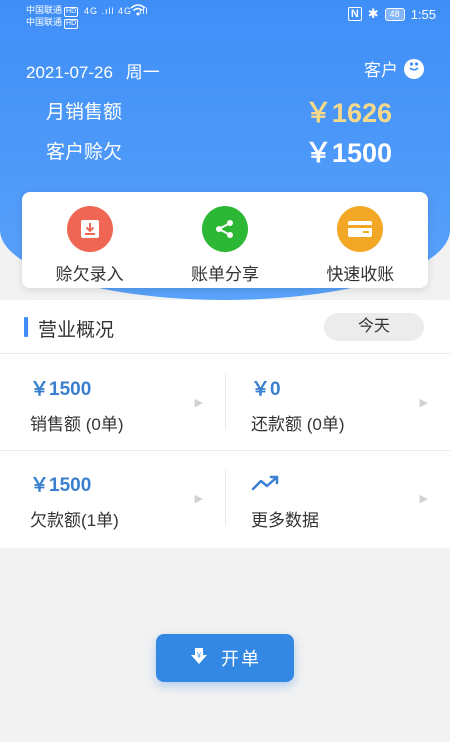  Describe the element at coordinates (337, 402) in the screenshot. I see `repayment-amount-cell: ￥0 还款额 (0单) ▶` at that location.